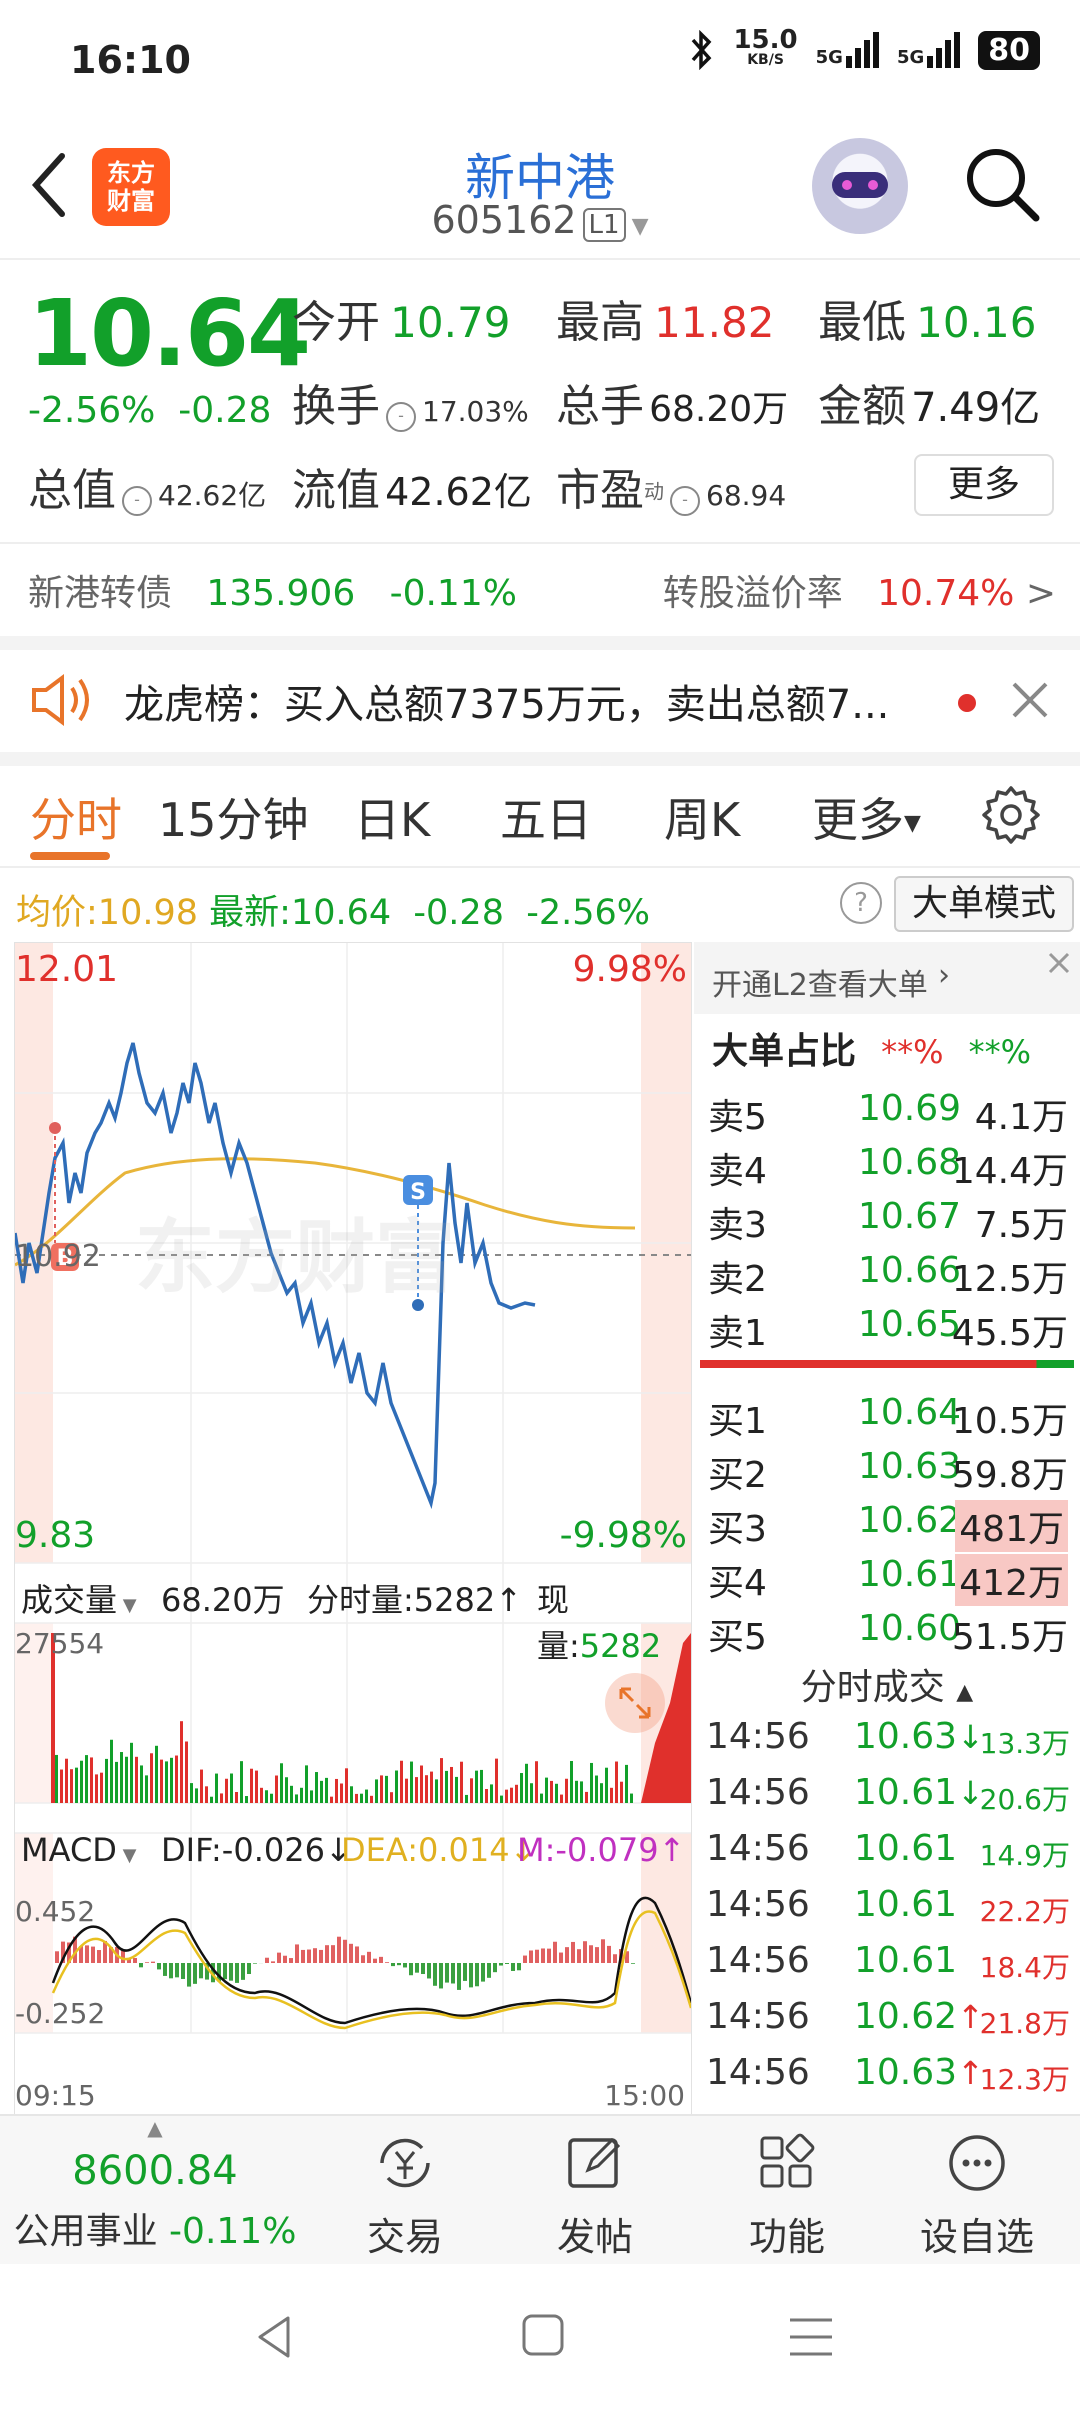  I want to click on tab-five-day: 五日, so click(546, 817).